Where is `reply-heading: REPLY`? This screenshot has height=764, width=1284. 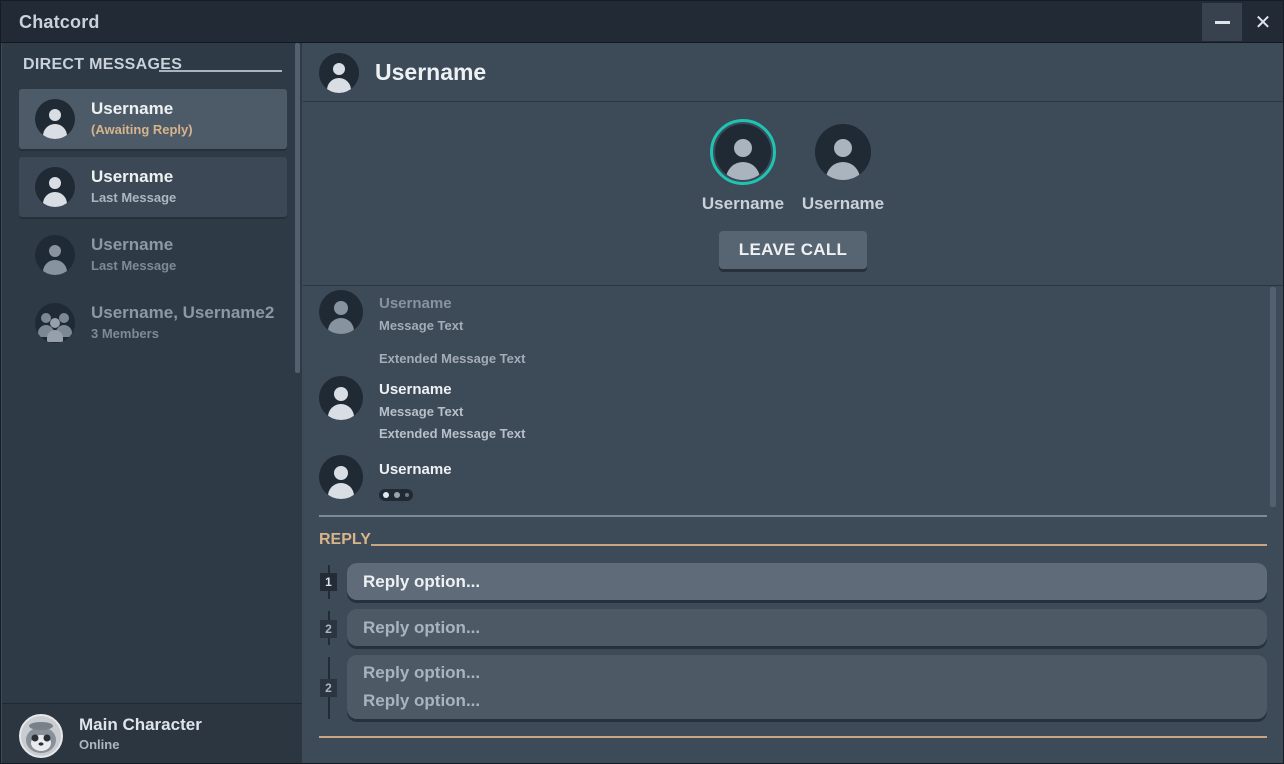 reply-heading: REPLY is located at coordinates (345, 539).